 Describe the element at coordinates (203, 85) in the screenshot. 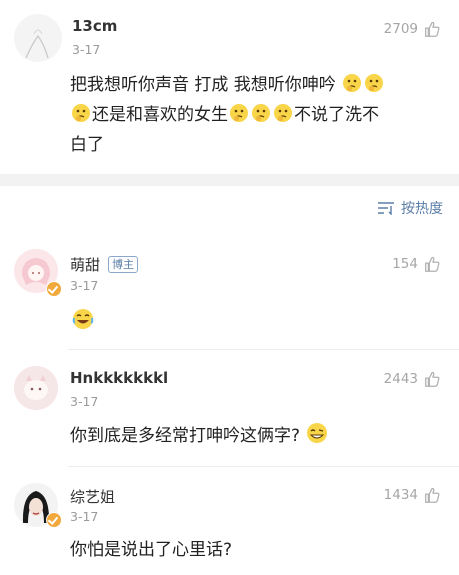

I see `post-text-line1: 把我想听你声音 打成 我想听你呻吟` at that location.